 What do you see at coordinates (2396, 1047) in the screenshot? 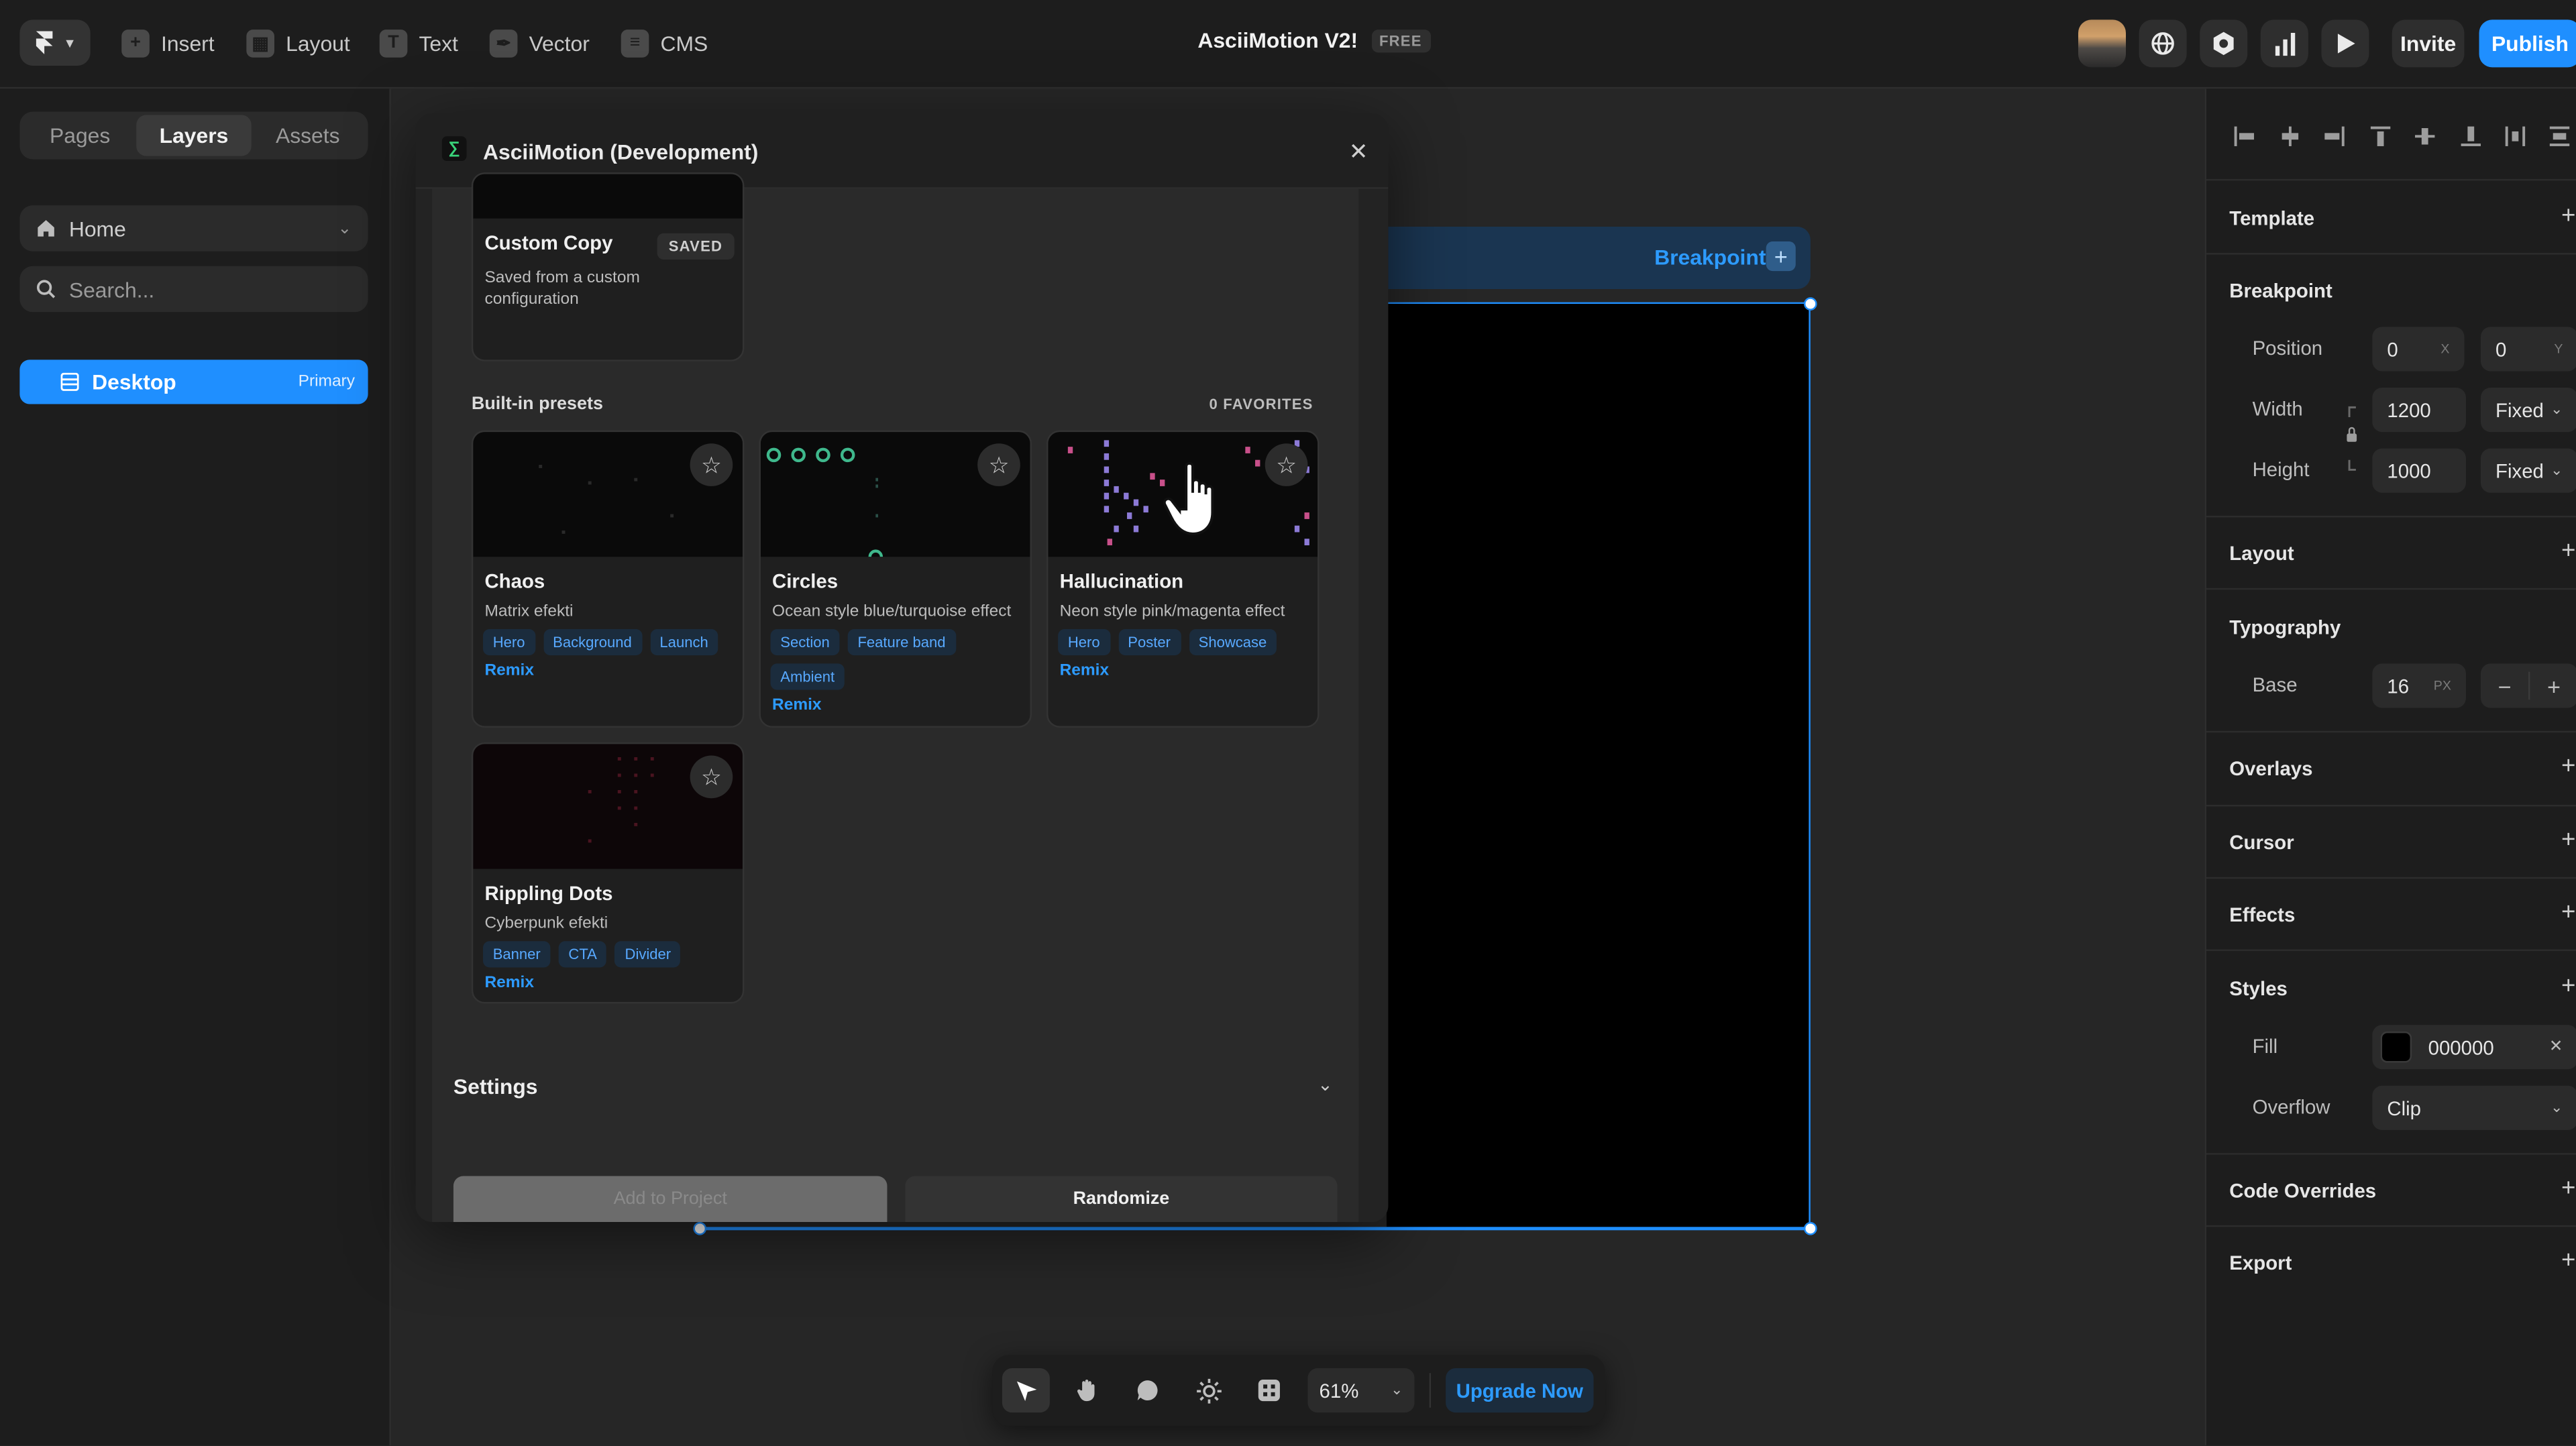
I see `fill-swatch` at bounding box center [2396, 1047].